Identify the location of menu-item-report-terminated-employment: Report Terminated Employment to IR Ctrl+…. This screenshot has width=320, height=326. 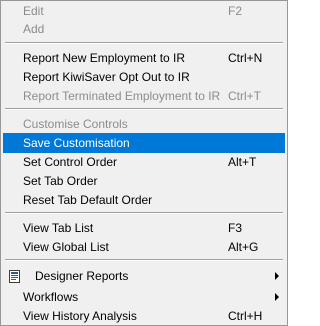
(144, 96).